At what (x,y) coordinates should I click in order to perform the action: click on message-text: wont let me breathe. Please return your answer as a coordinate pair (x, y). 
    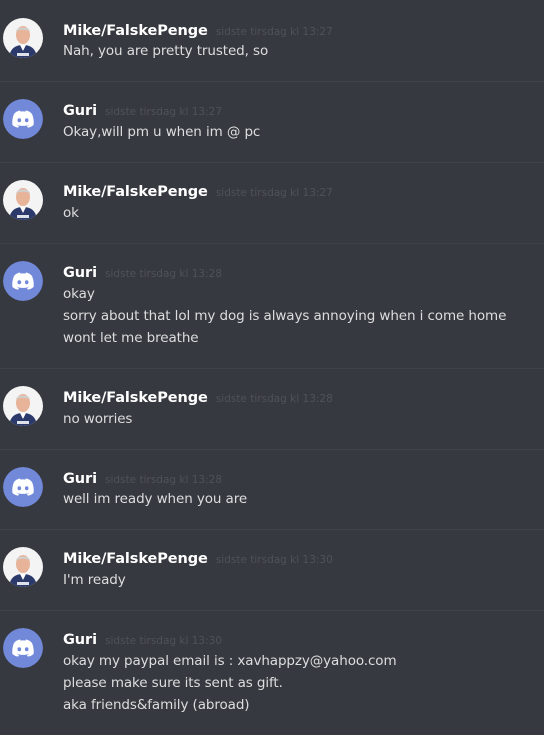
    Looking at the image, I should click on (131, 338).